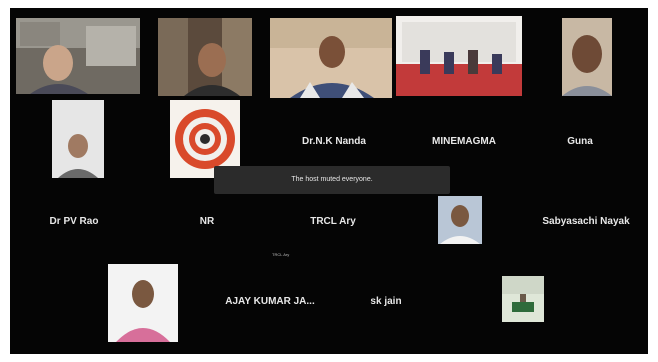  What do you see at coordinates (580, 141) in the screenshot?
I see `participant-name-guna: Guna` at bounding box center [580, 141].